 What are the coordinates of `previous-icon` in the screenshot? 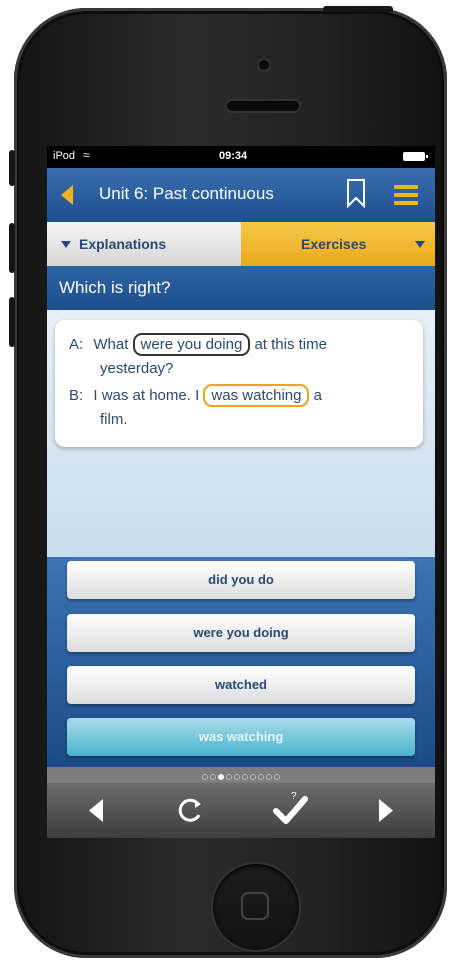 It's located at (96, 810).